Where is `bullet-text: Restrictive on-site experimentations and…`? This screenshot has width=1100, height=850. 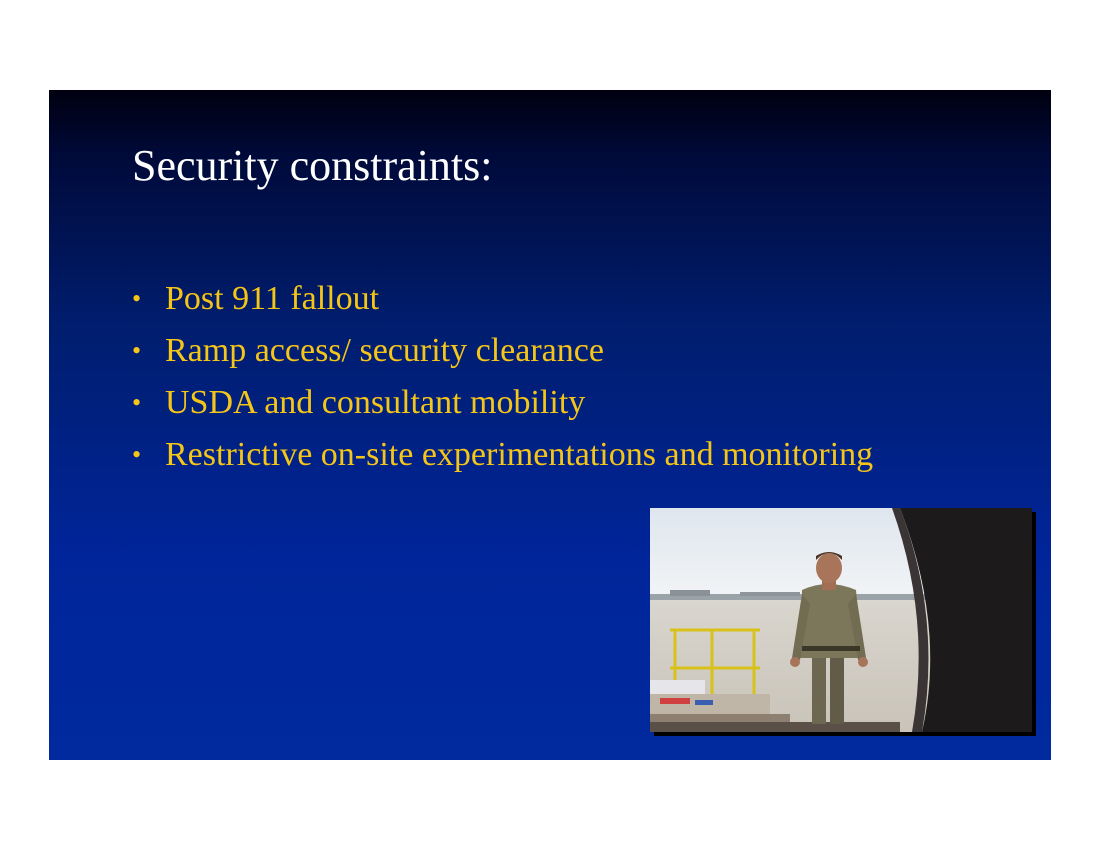
bullet-text: Restrictive on-site experimentations and… is located at coordinates (519, 454).